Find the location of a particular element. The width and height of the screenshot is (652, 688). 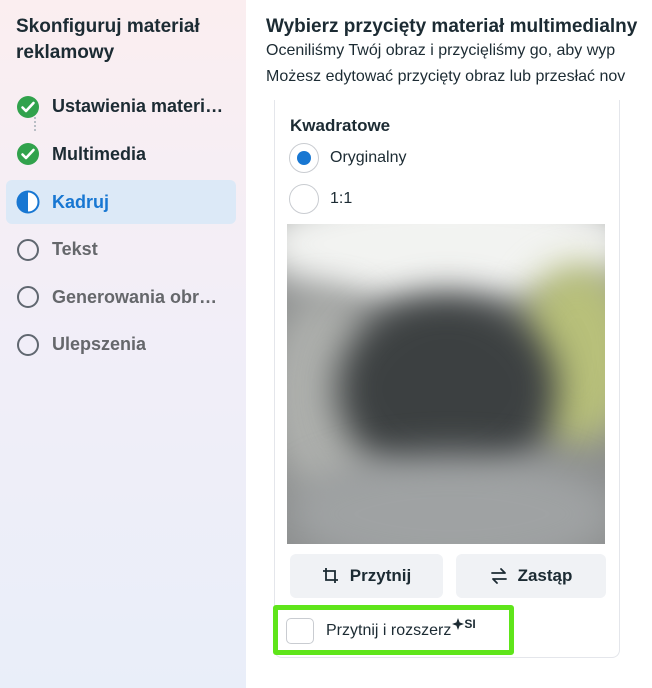

radio-label: Oryginalny is located at coordinates (368, 157).